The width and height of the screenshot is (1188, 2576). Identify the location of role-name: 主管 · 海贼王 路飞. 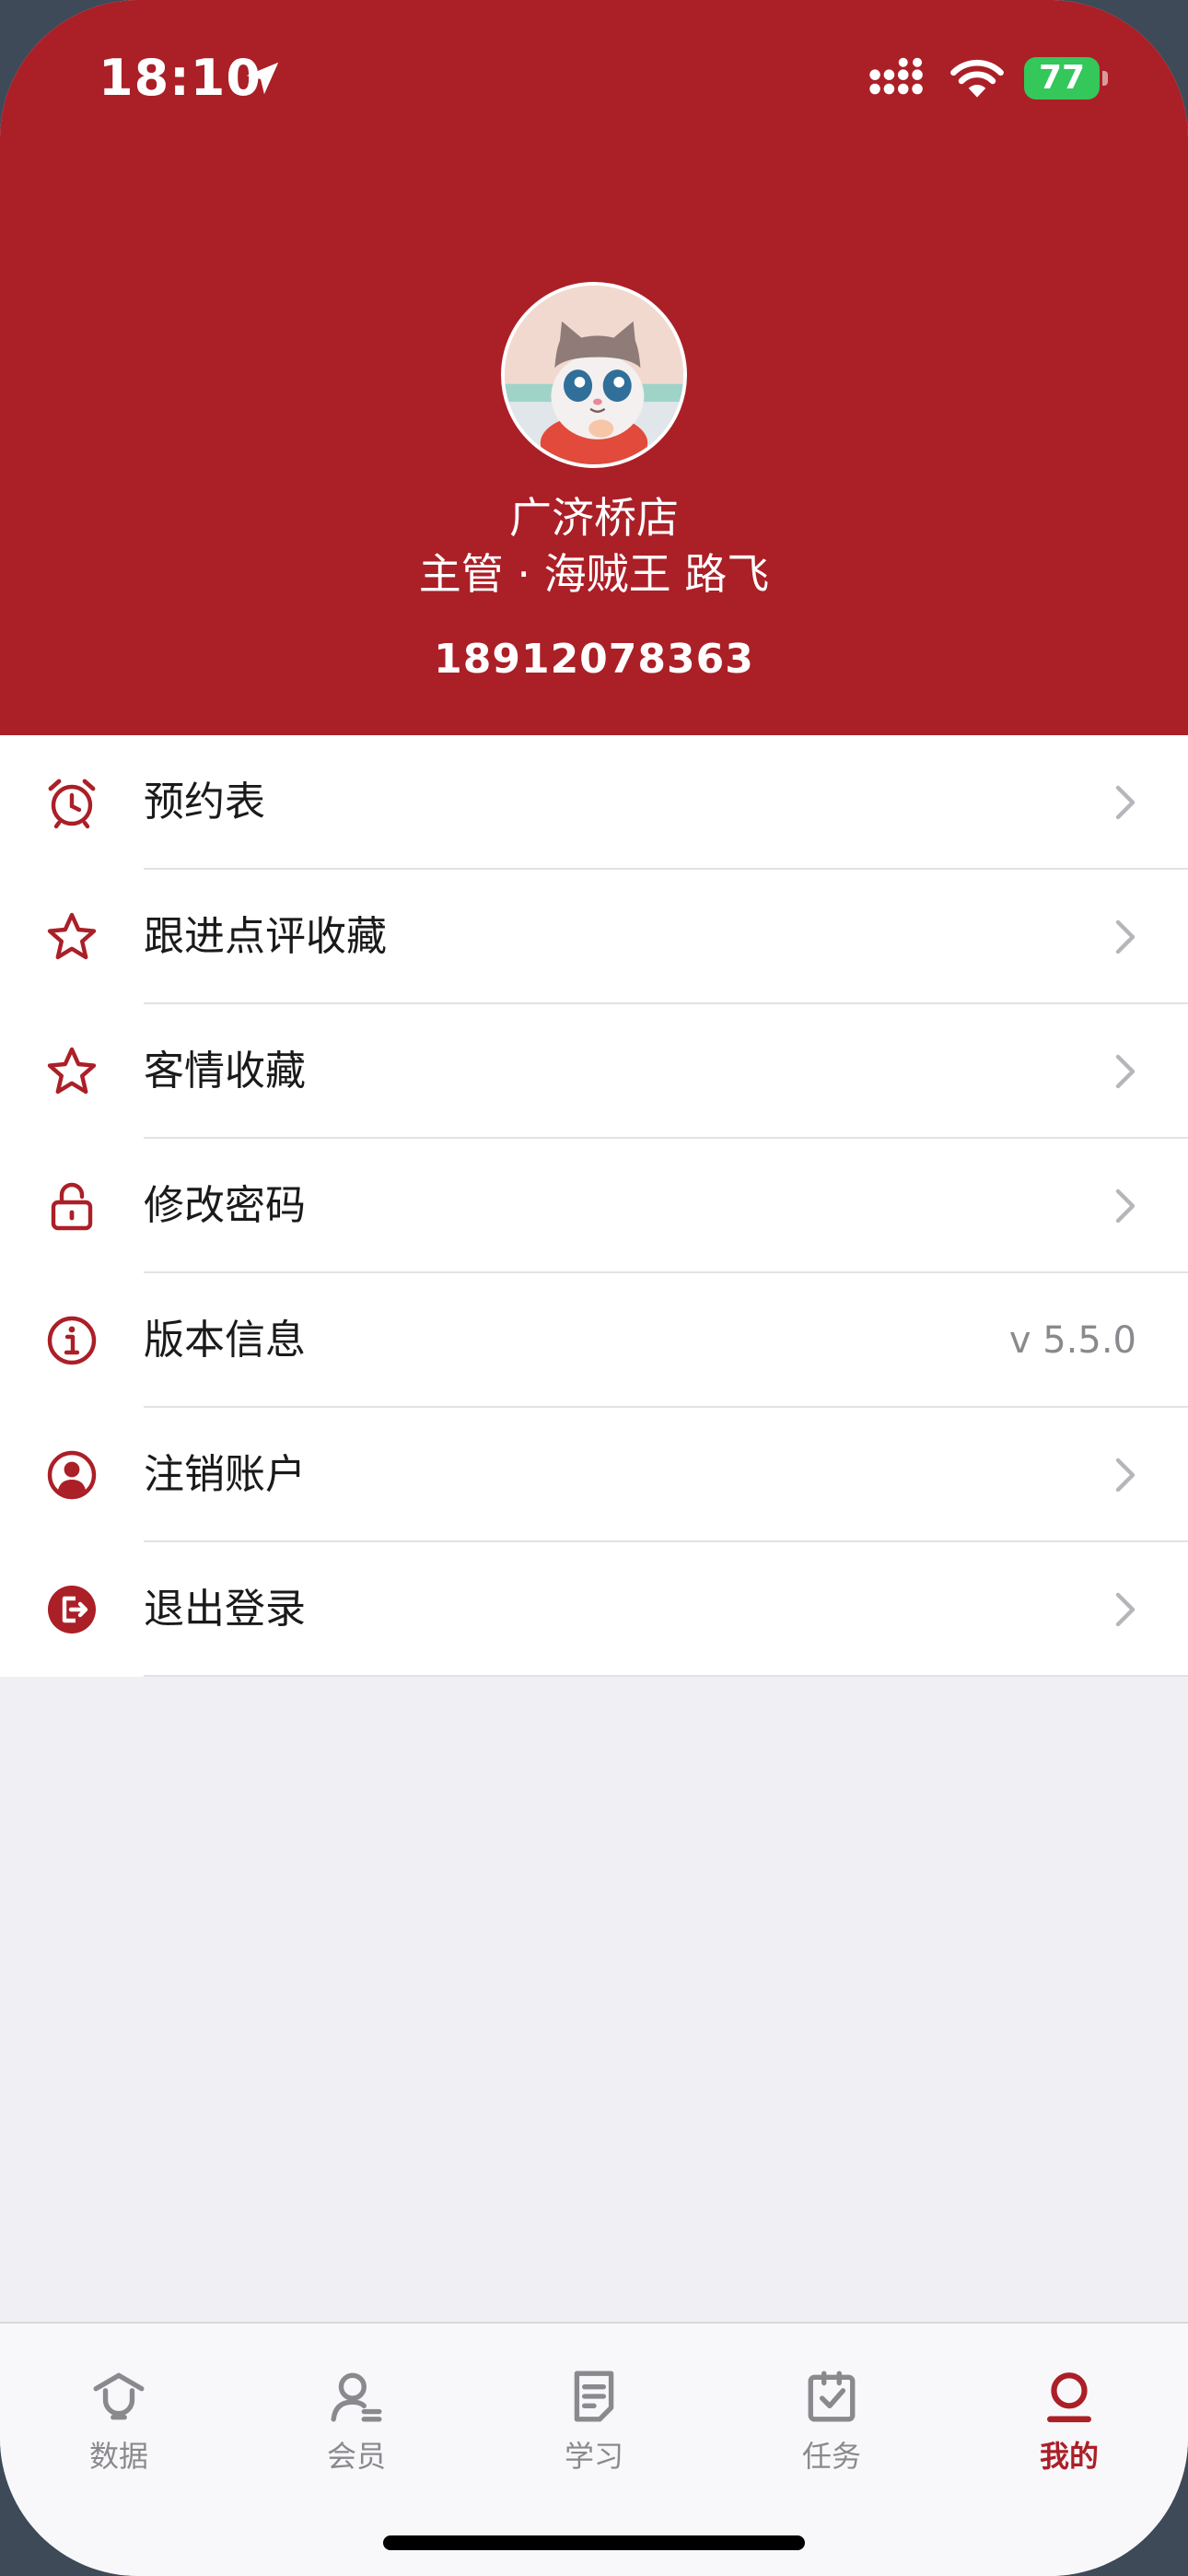
(594, 574).